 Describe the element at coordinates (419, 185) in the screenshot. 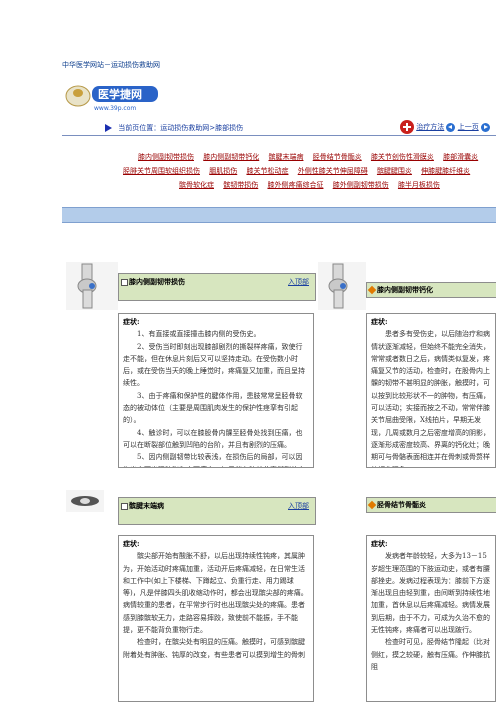

I see `nav-link: 膝半月板损伤` at that location.